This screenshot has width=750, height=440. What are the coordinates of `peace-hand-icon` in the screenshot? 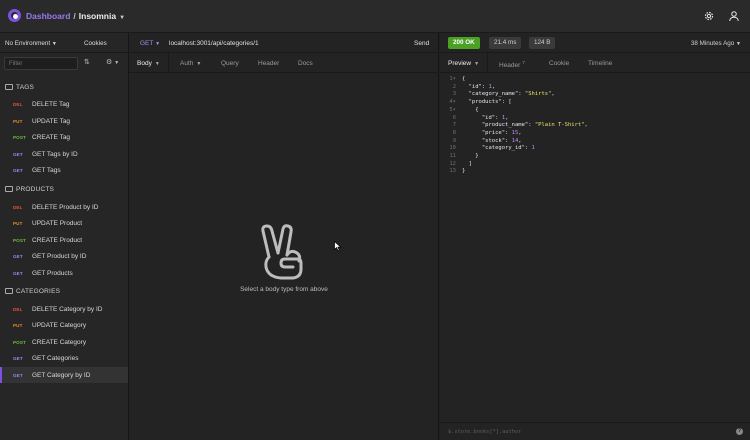 It's located at (284, 253).